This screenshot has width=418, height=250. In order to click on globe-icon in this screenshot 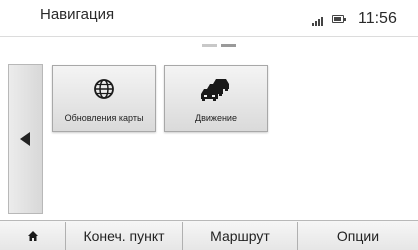, I will do `click(104, 91)`.